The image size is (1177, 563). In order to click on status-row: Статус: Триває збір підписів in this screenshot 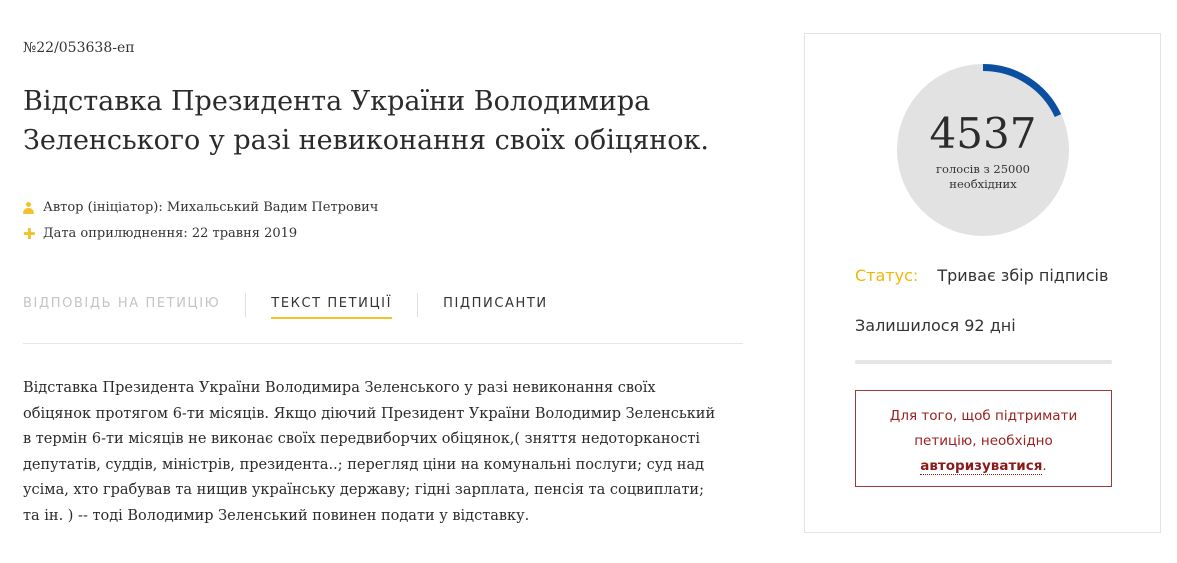, I will do `click(981, 275)`.